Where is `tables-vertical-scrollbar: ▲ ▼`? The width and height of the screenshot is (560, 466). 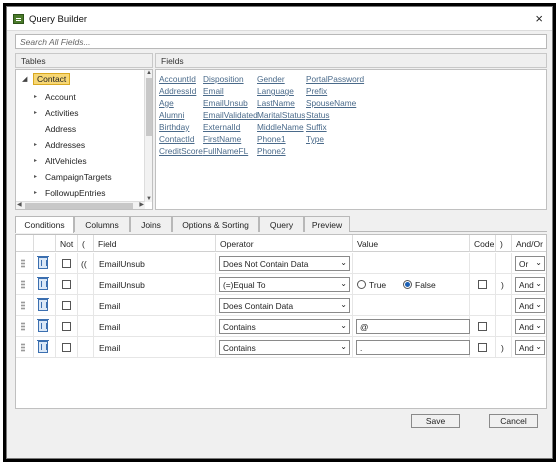 tables-vertical-scrollbar: ▲ ▼ is located at coordinates (148, 136).